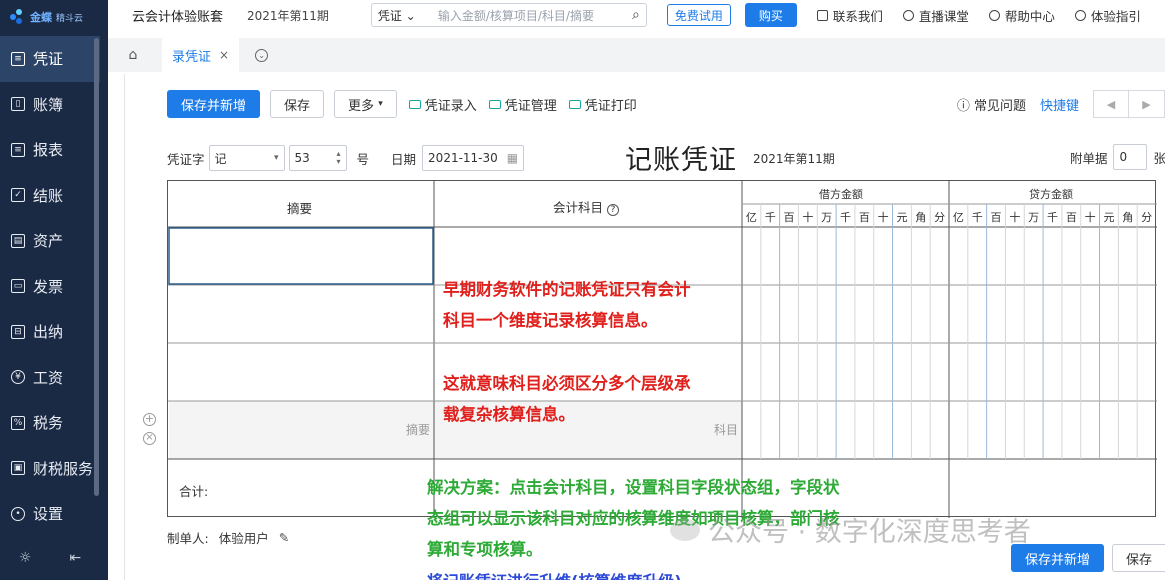  What do you see at coordinates (1080, 15) in the screenshot?
I see `play-icon` at bounding box center [1080, 15].